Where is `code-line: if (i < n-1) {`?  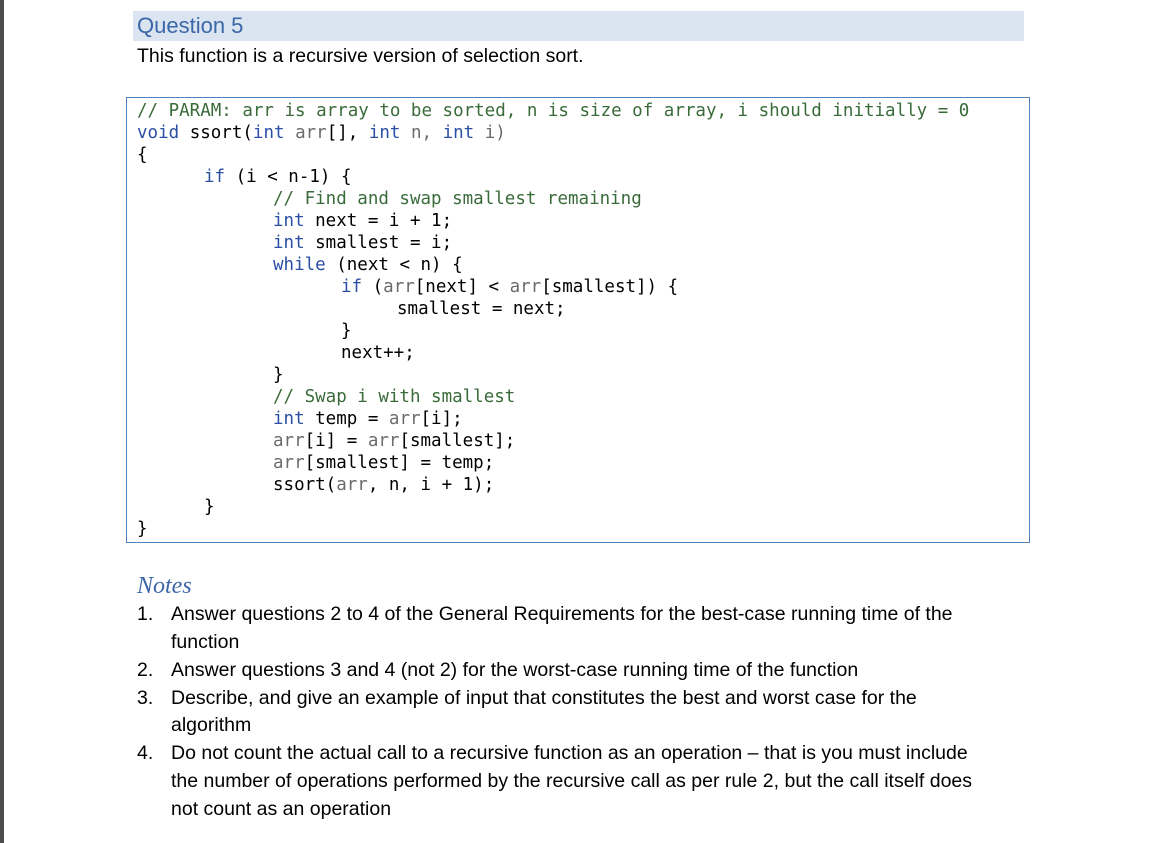
code-line: if (i < n-1) { is located at coordinates (278, 177).